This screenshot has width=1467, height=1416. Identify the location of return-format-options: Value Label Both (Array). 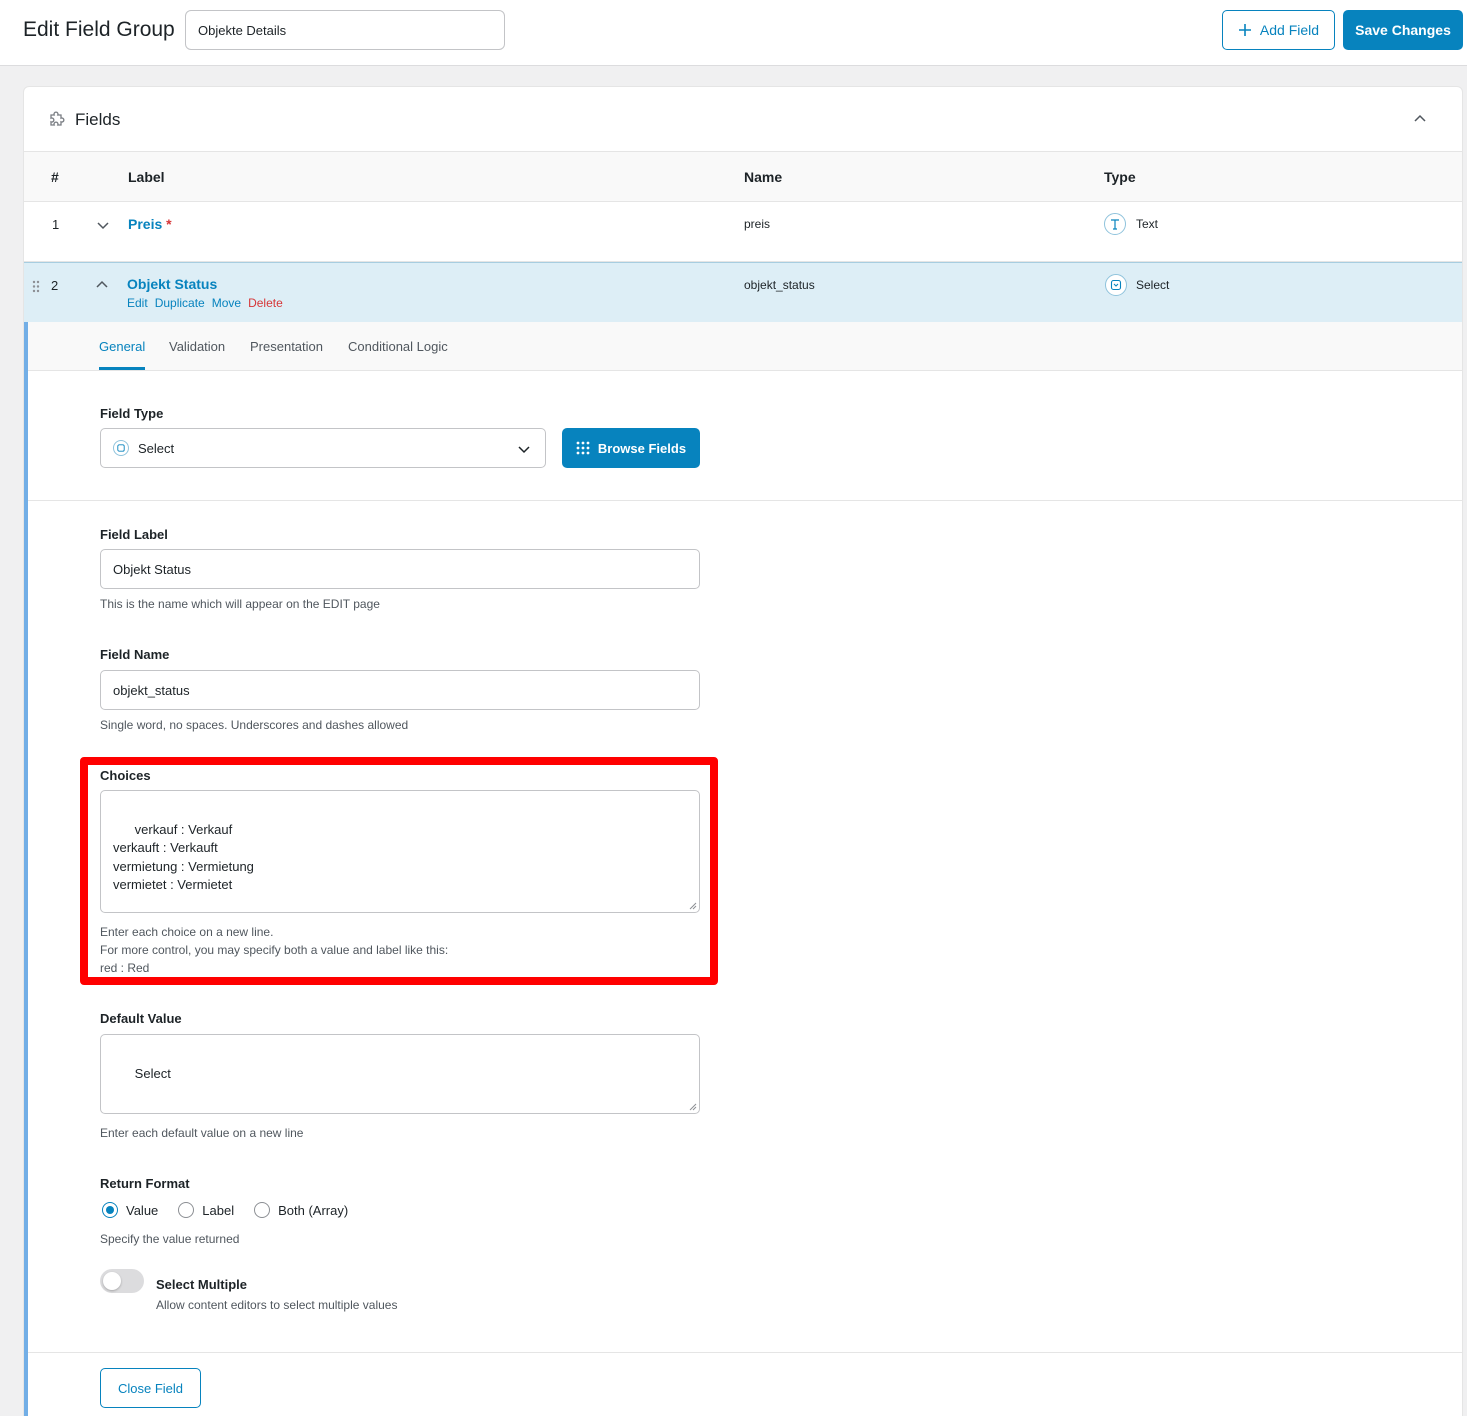
(225, 1210).